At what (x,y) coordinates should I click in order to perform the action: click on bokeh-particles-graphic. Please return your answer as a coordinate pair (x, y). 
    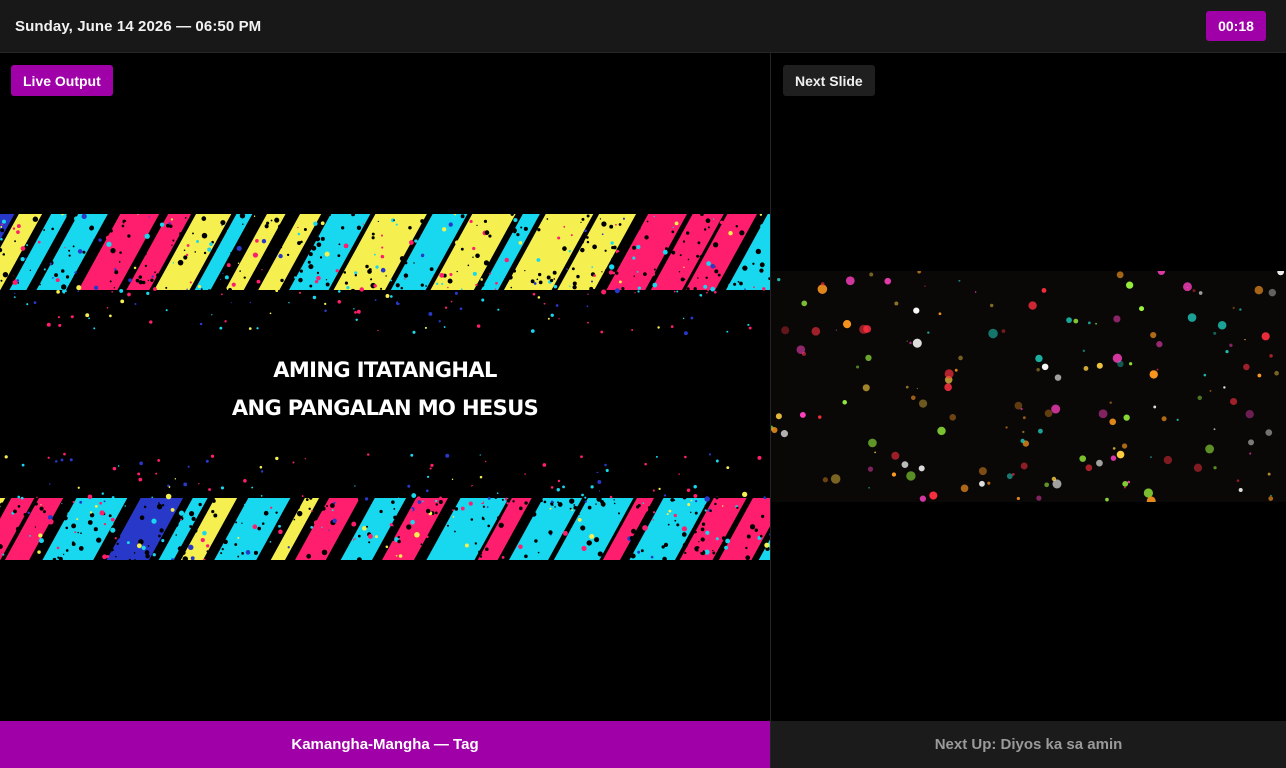
    Looking at the image, I should click on (1028, 386).